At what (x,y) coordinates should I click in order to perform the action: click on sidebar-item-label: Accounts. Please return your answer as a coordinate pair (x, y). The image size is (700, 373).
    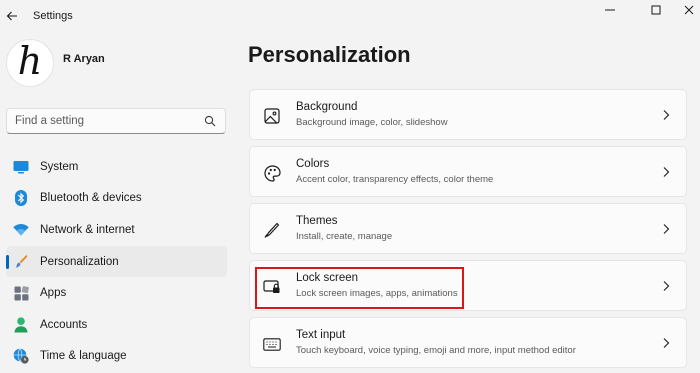
    Looking at the image, I should click on (64, 324).